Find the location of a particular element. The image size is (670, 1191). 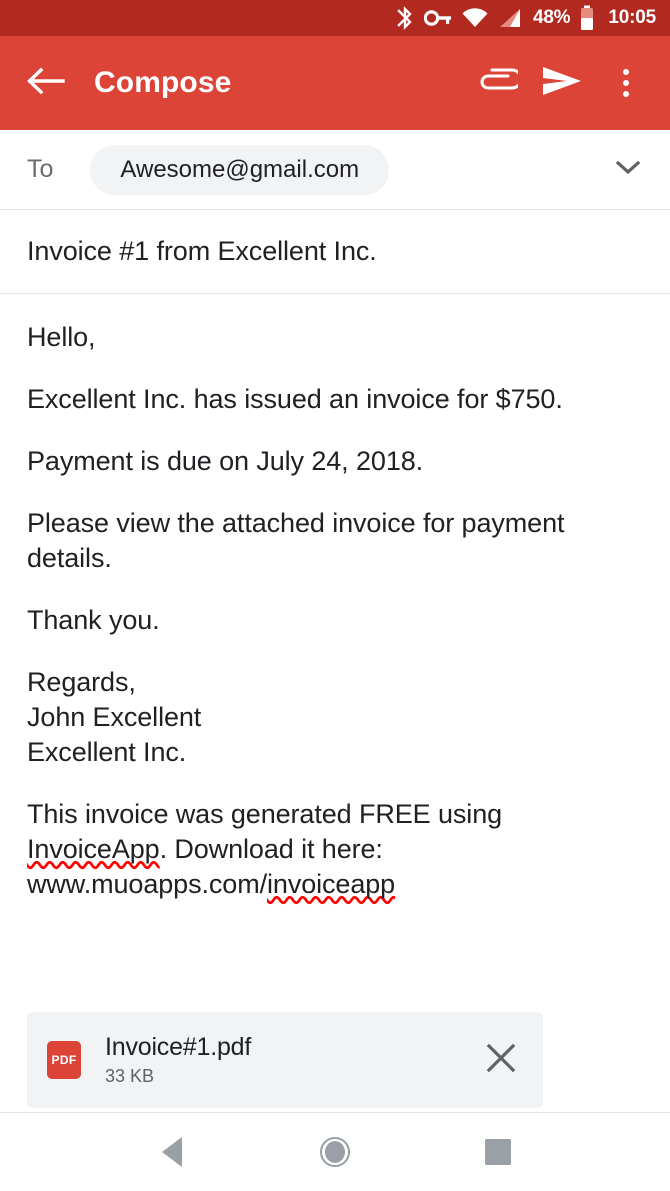

subject-row: Invoice #1 from Excellent Inc. is located at coordinates (335, 252).